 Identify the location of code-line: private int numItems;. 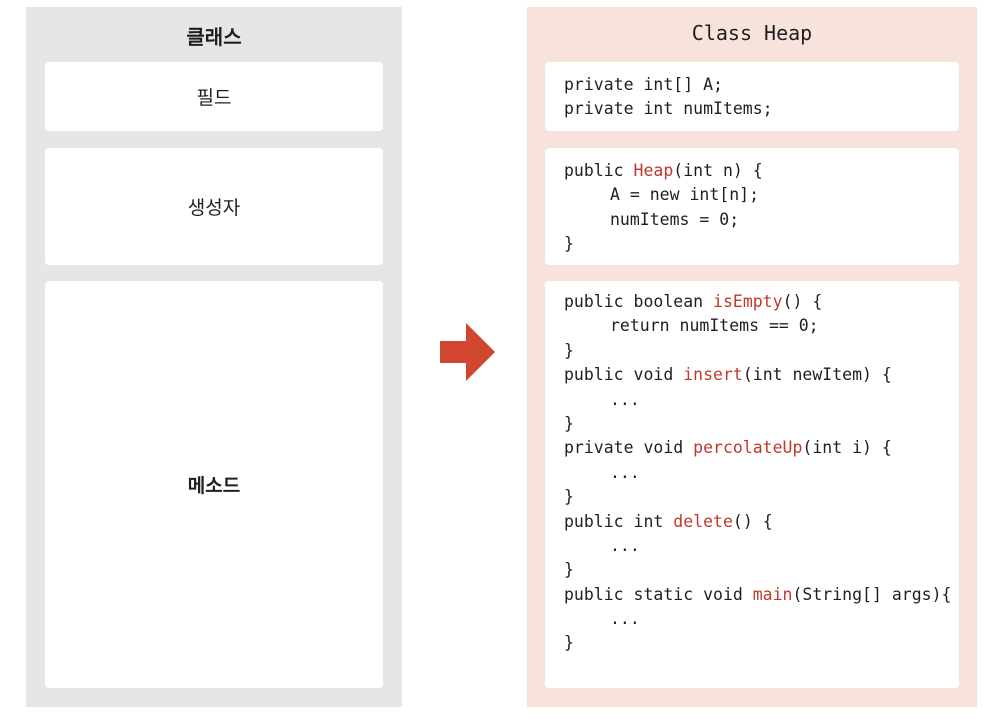
(761, 109).